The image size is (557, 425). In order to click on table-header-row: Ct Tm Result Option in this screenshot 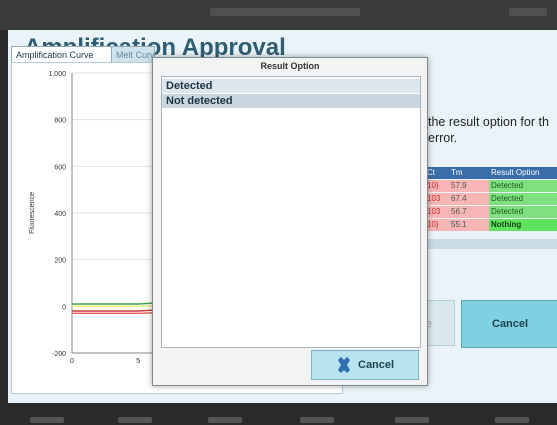, I will do `click(491, 173)`.